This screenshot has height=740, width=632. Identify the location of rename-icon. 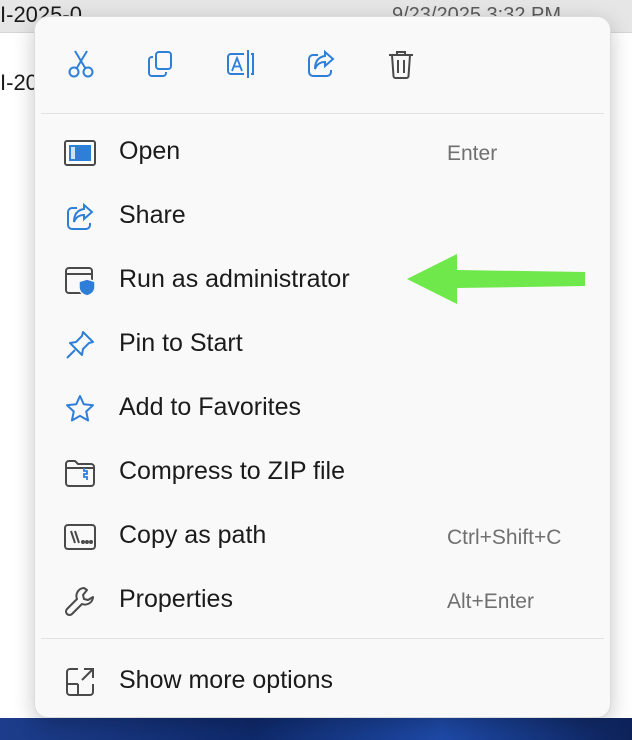
(241, 66).